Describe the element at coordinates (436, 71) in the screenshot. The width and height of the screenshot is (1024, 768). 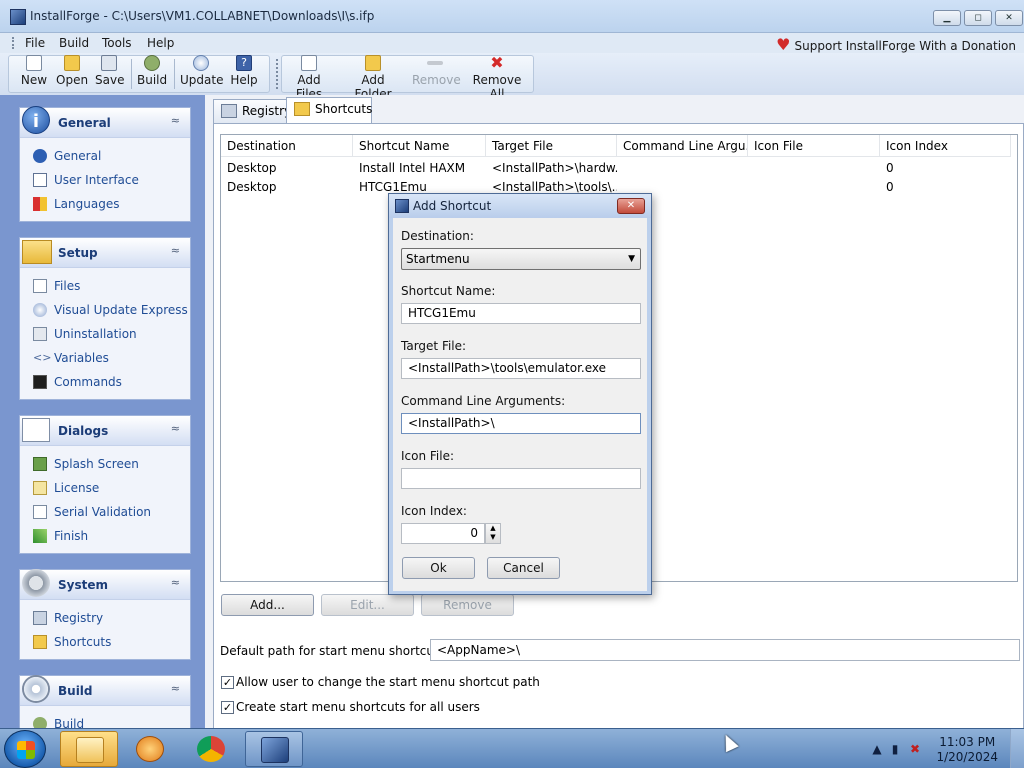
I see `remove-toolbar-button: Remove` at that location.